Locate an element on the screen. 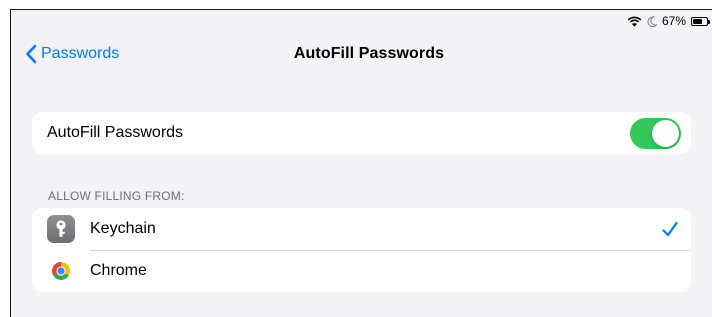  checkmark-icon is located at coordinates (670, 229).